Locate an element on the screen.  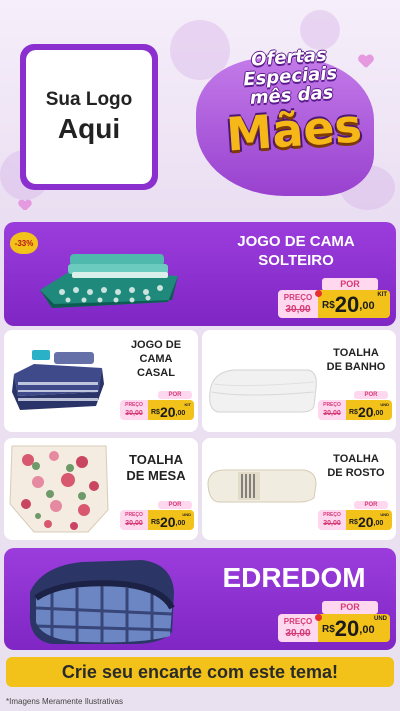
product-name: EDREDOM is located at coordinates (294, 578).